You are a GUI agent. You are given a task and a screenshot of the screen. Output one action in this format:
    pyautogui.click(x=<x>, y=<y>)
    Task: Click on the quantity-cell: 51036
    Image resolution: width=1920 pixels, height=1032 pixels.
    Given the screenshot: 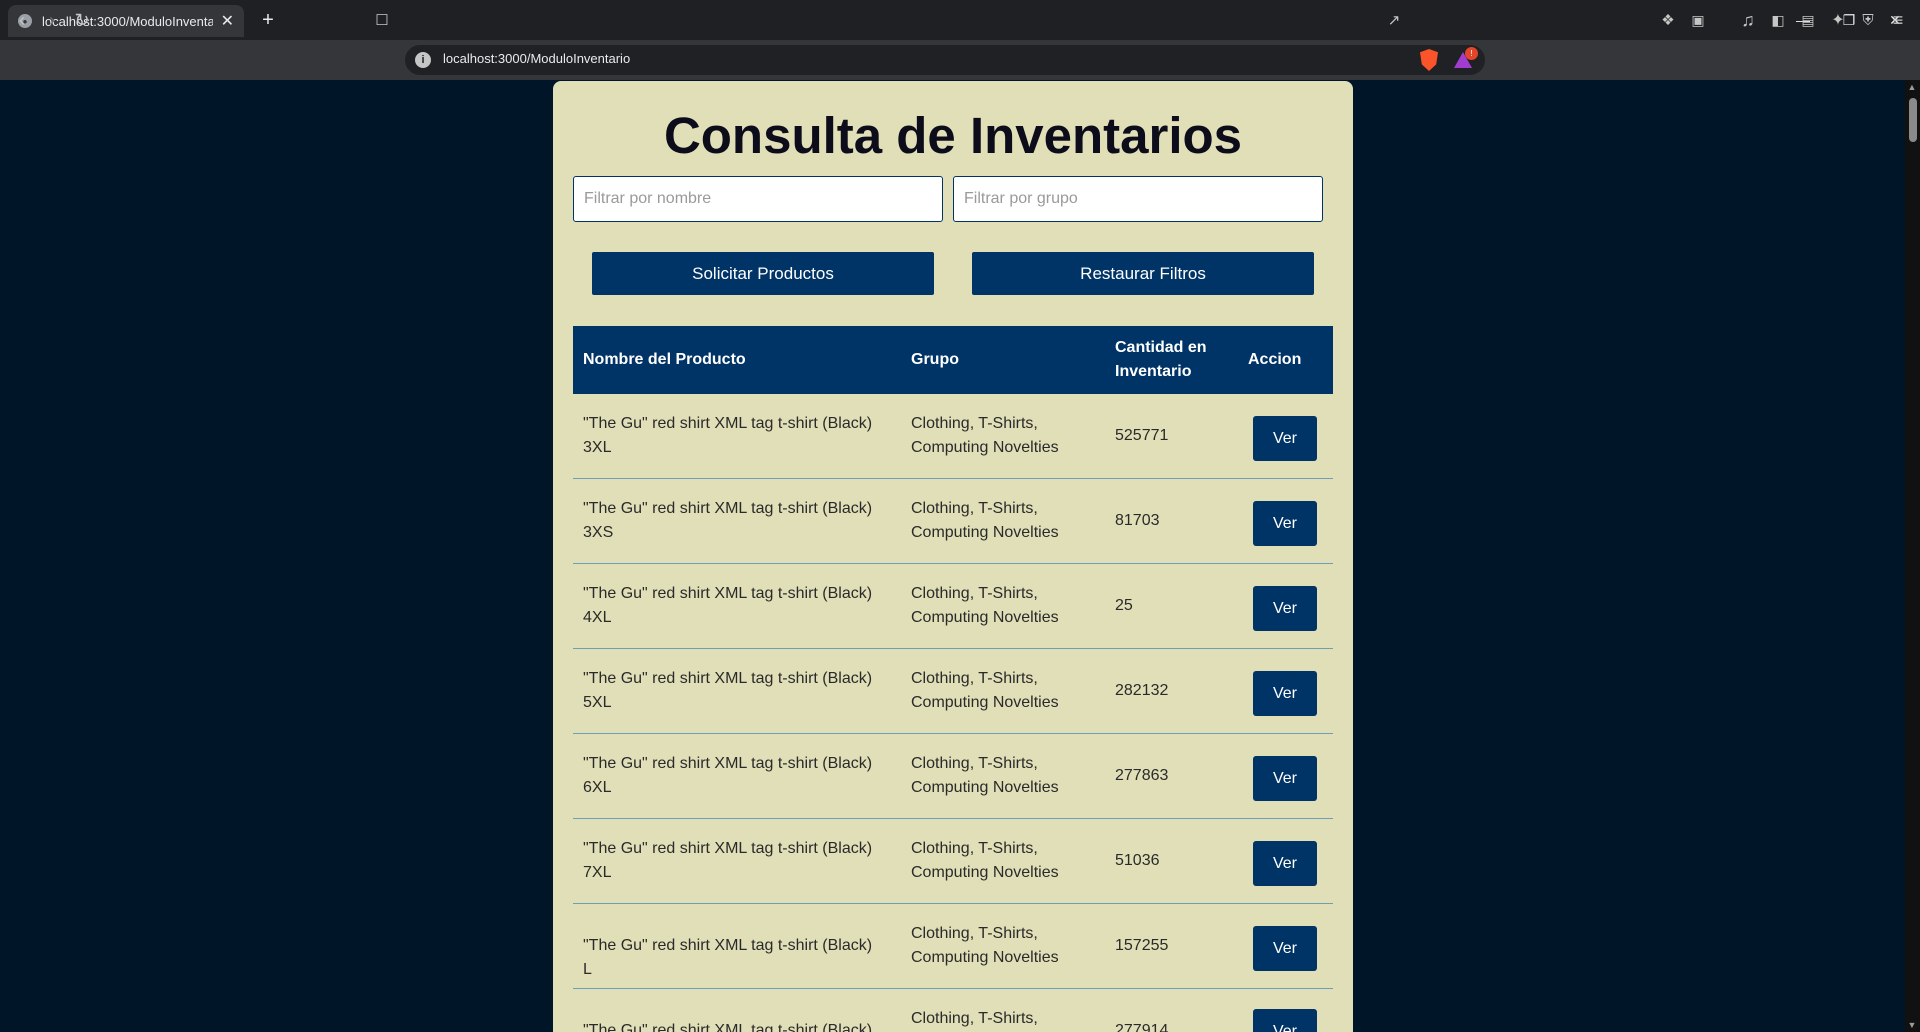 What is the action you would take?
    pyautogui.click(x=1137, y=860)
    